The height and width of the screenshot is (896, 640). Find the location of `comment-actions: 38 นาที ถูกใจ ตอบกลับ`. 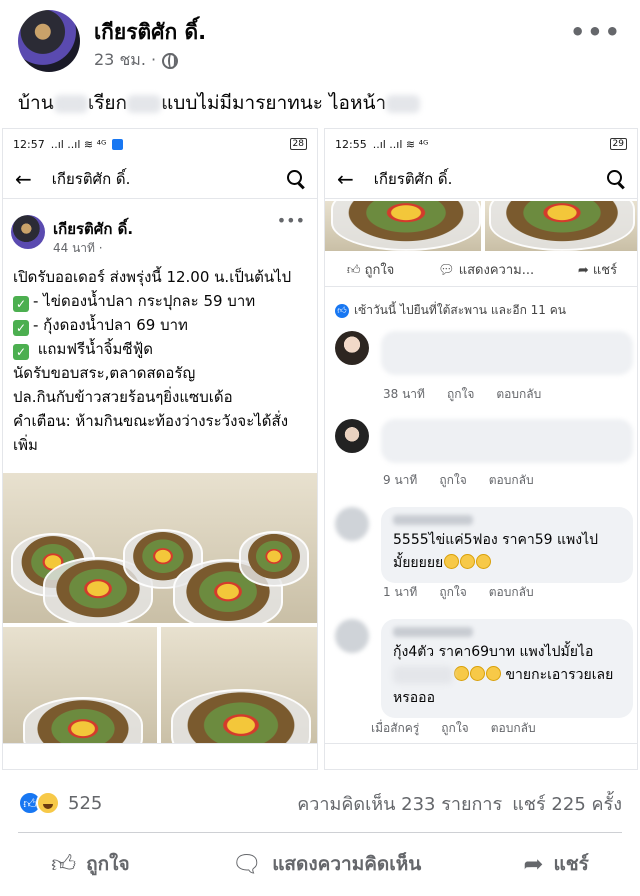

comment-actions: 38 นาที ถูกใจ ตอบกลับ is located at coordinates (462, 394).